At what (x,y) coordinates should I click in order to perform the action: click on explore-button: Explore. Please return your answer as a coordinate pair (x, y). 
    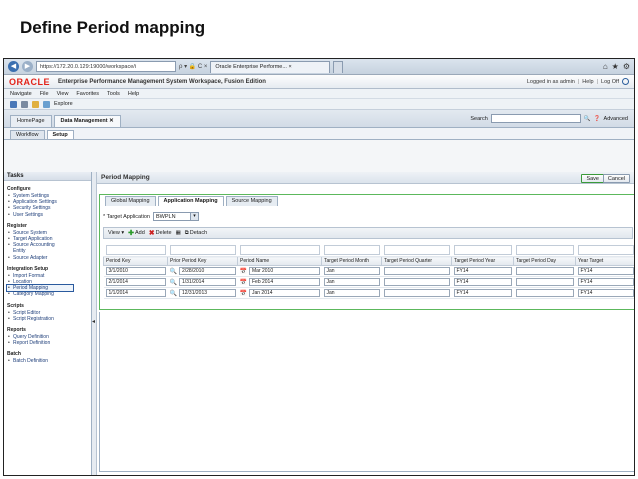
    Looking at the image, I should click on (63, 104).